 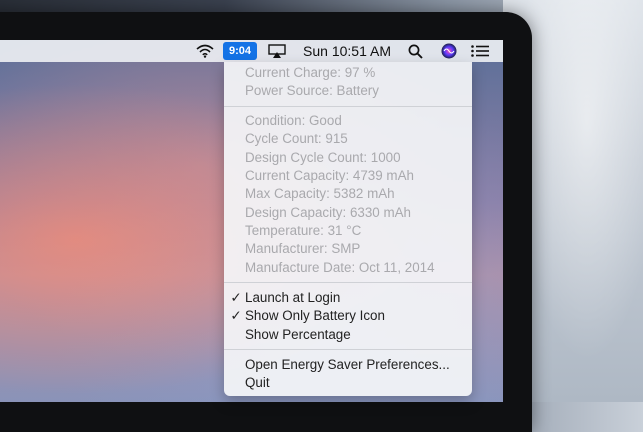 I want to click on show-only-battery-icon-item: ✓ Show Only Battery Icon, so click(x=307, y=316).